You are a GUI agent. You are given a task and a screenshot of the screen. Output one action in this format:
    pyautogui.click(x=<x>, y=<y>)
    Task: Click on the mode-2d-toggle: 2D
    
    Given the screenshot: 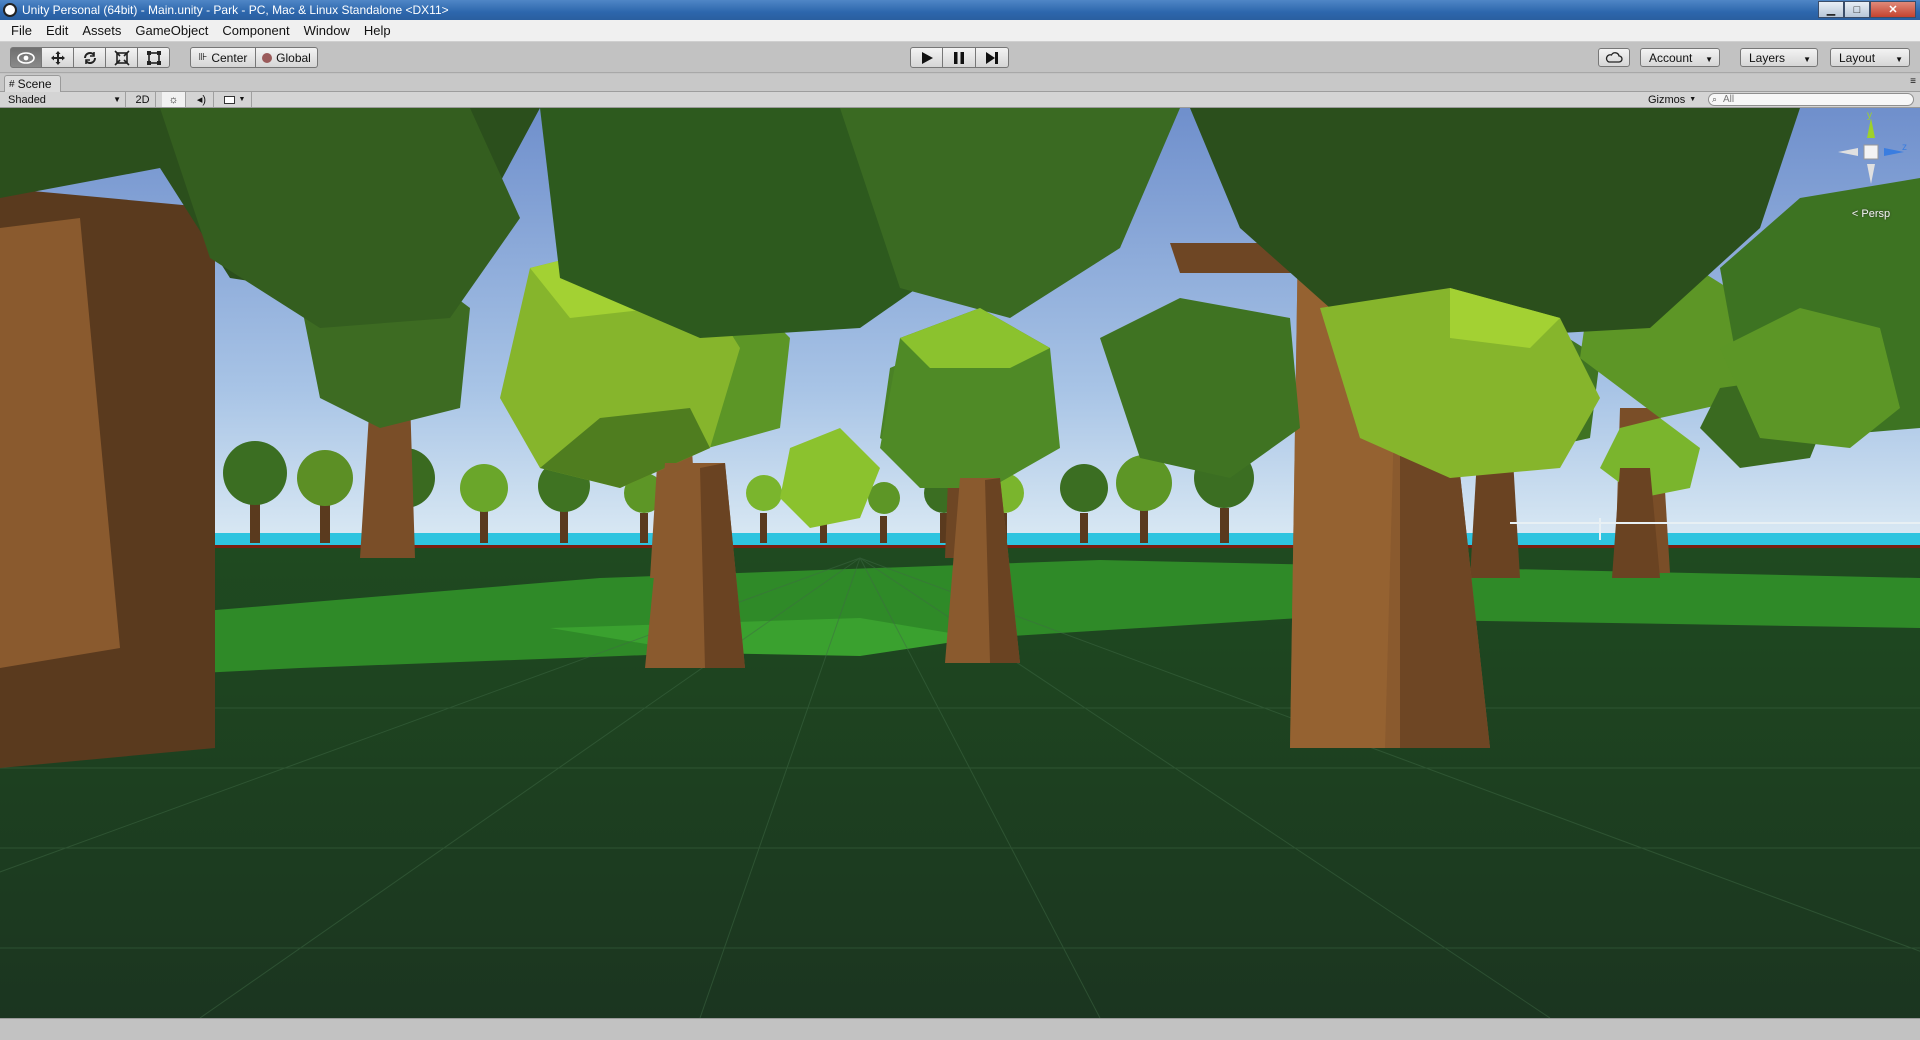 What is the action you would take?
    pyautogui.click(x=143, y=99)
    